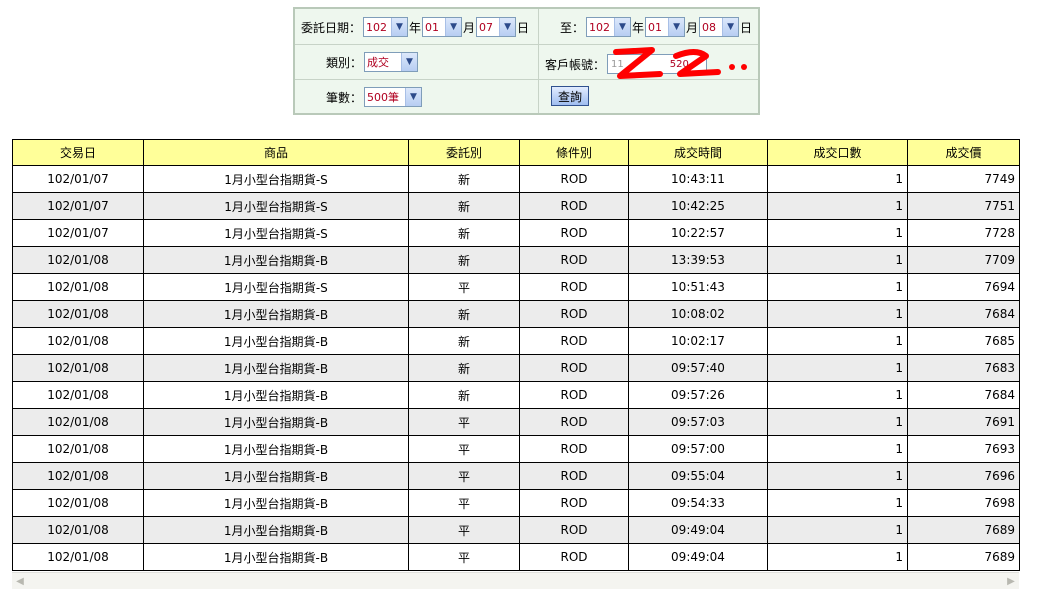  Describe the element at coordinates (572, 27) in the screenshot. I see `to-label: 至：` at that location.